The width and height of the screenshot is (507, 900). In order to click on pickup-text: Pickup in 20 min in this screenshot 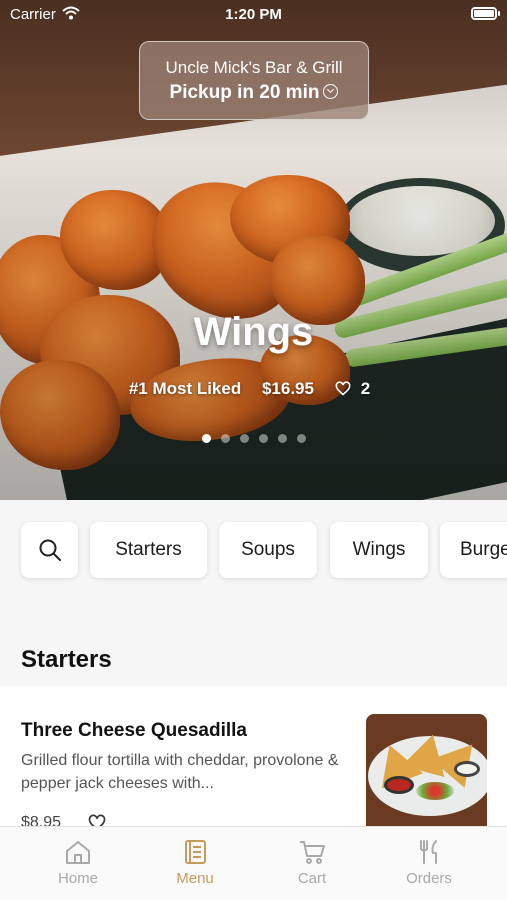, I will do `click(244, 92)`.